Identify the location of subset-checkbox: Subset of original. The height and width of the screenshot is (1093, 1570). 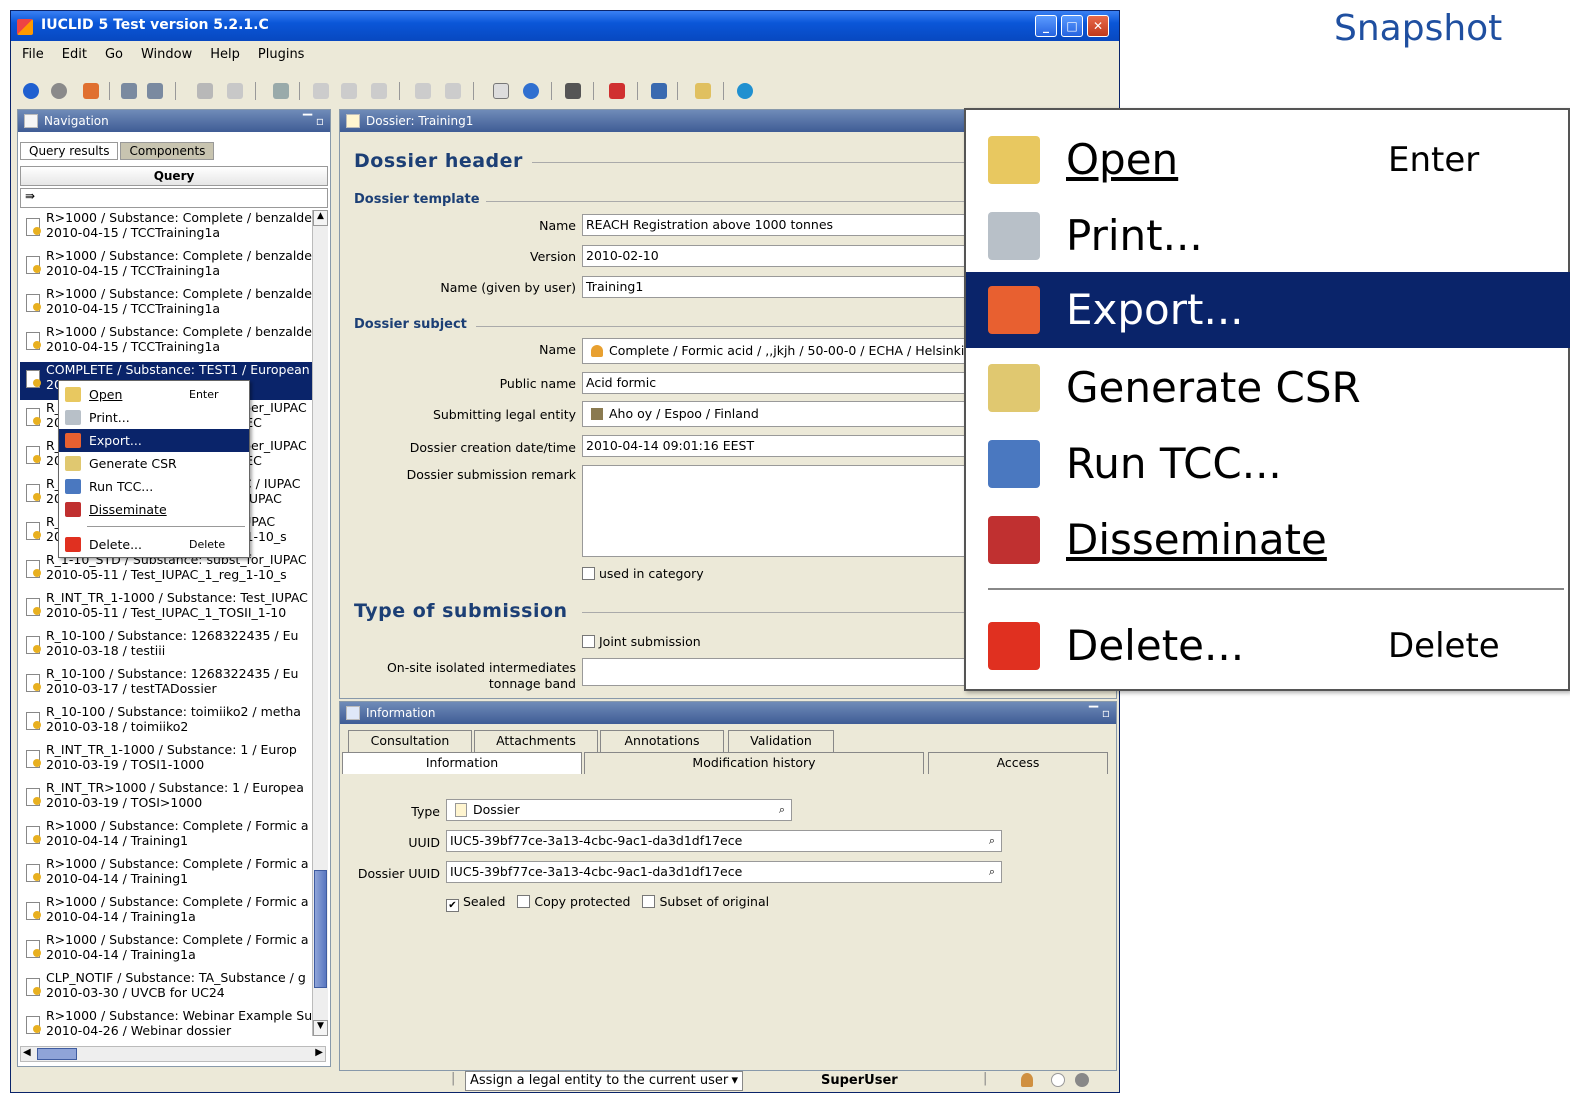
(705, 901).